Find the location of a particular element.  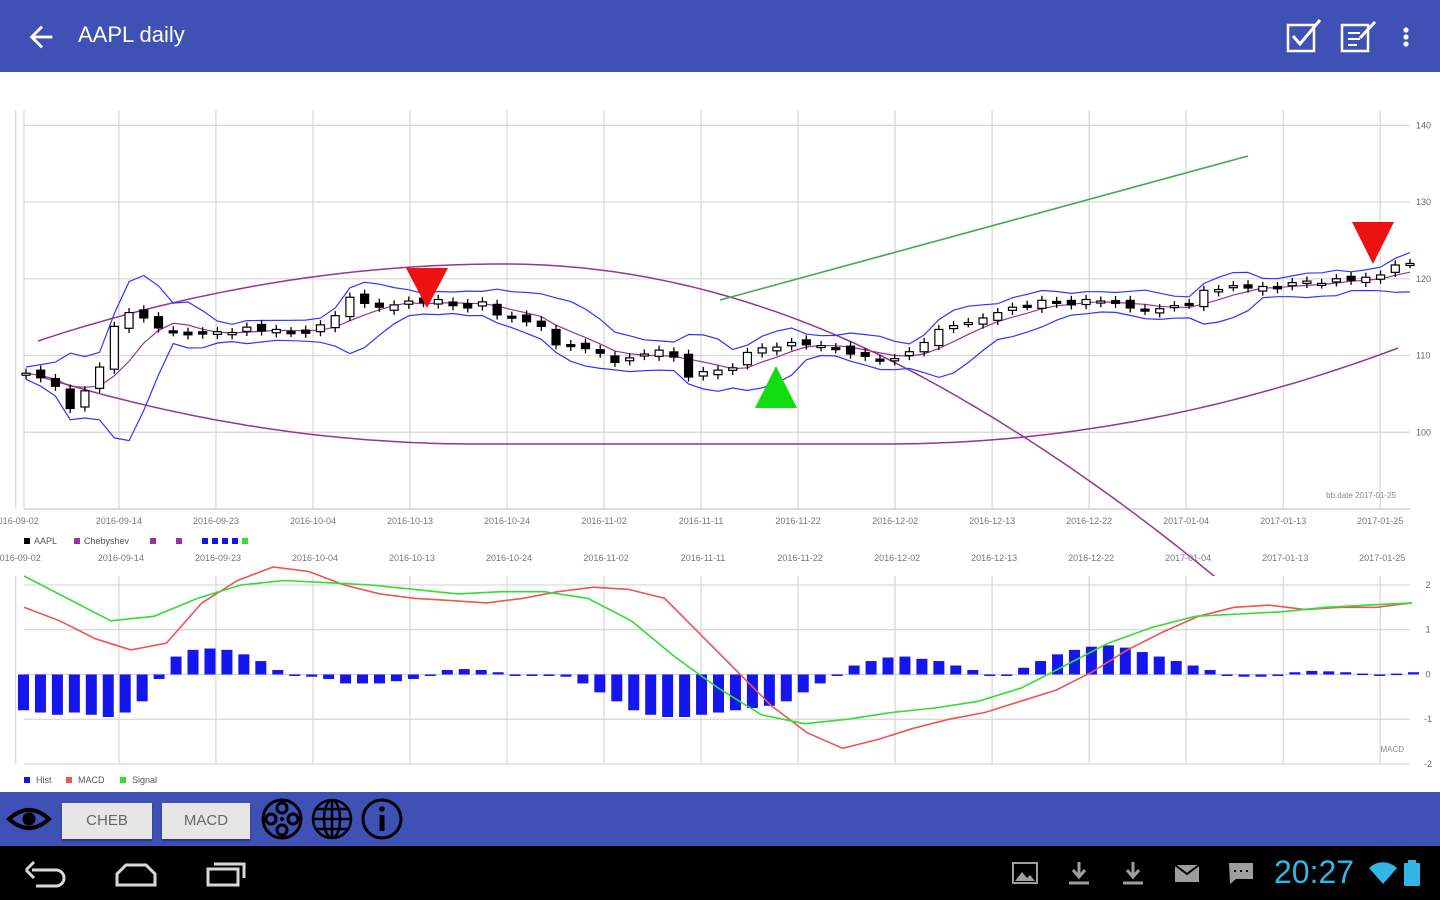

legend-label-hist: Hist is located at coordinates (44, 780).